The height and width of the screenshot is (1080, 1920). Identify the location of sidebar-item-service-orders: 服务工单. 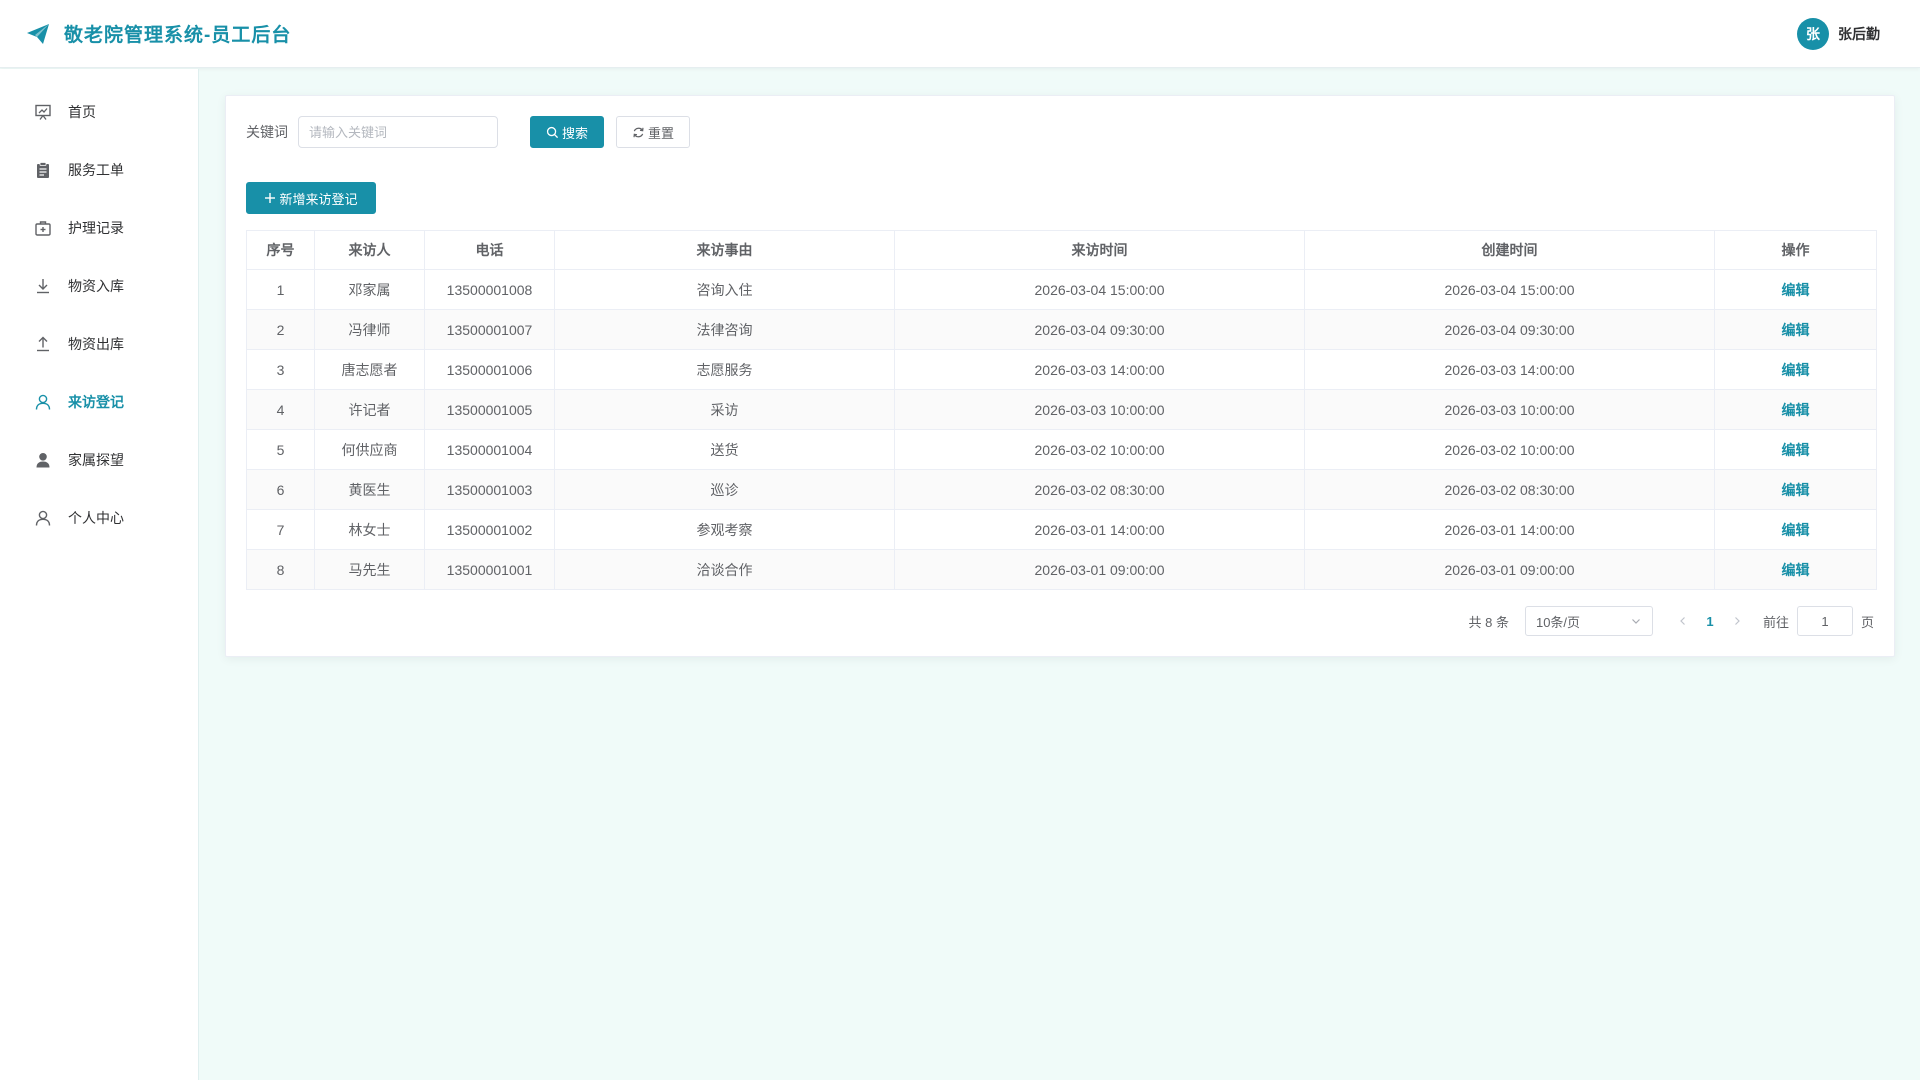
(99, 170).